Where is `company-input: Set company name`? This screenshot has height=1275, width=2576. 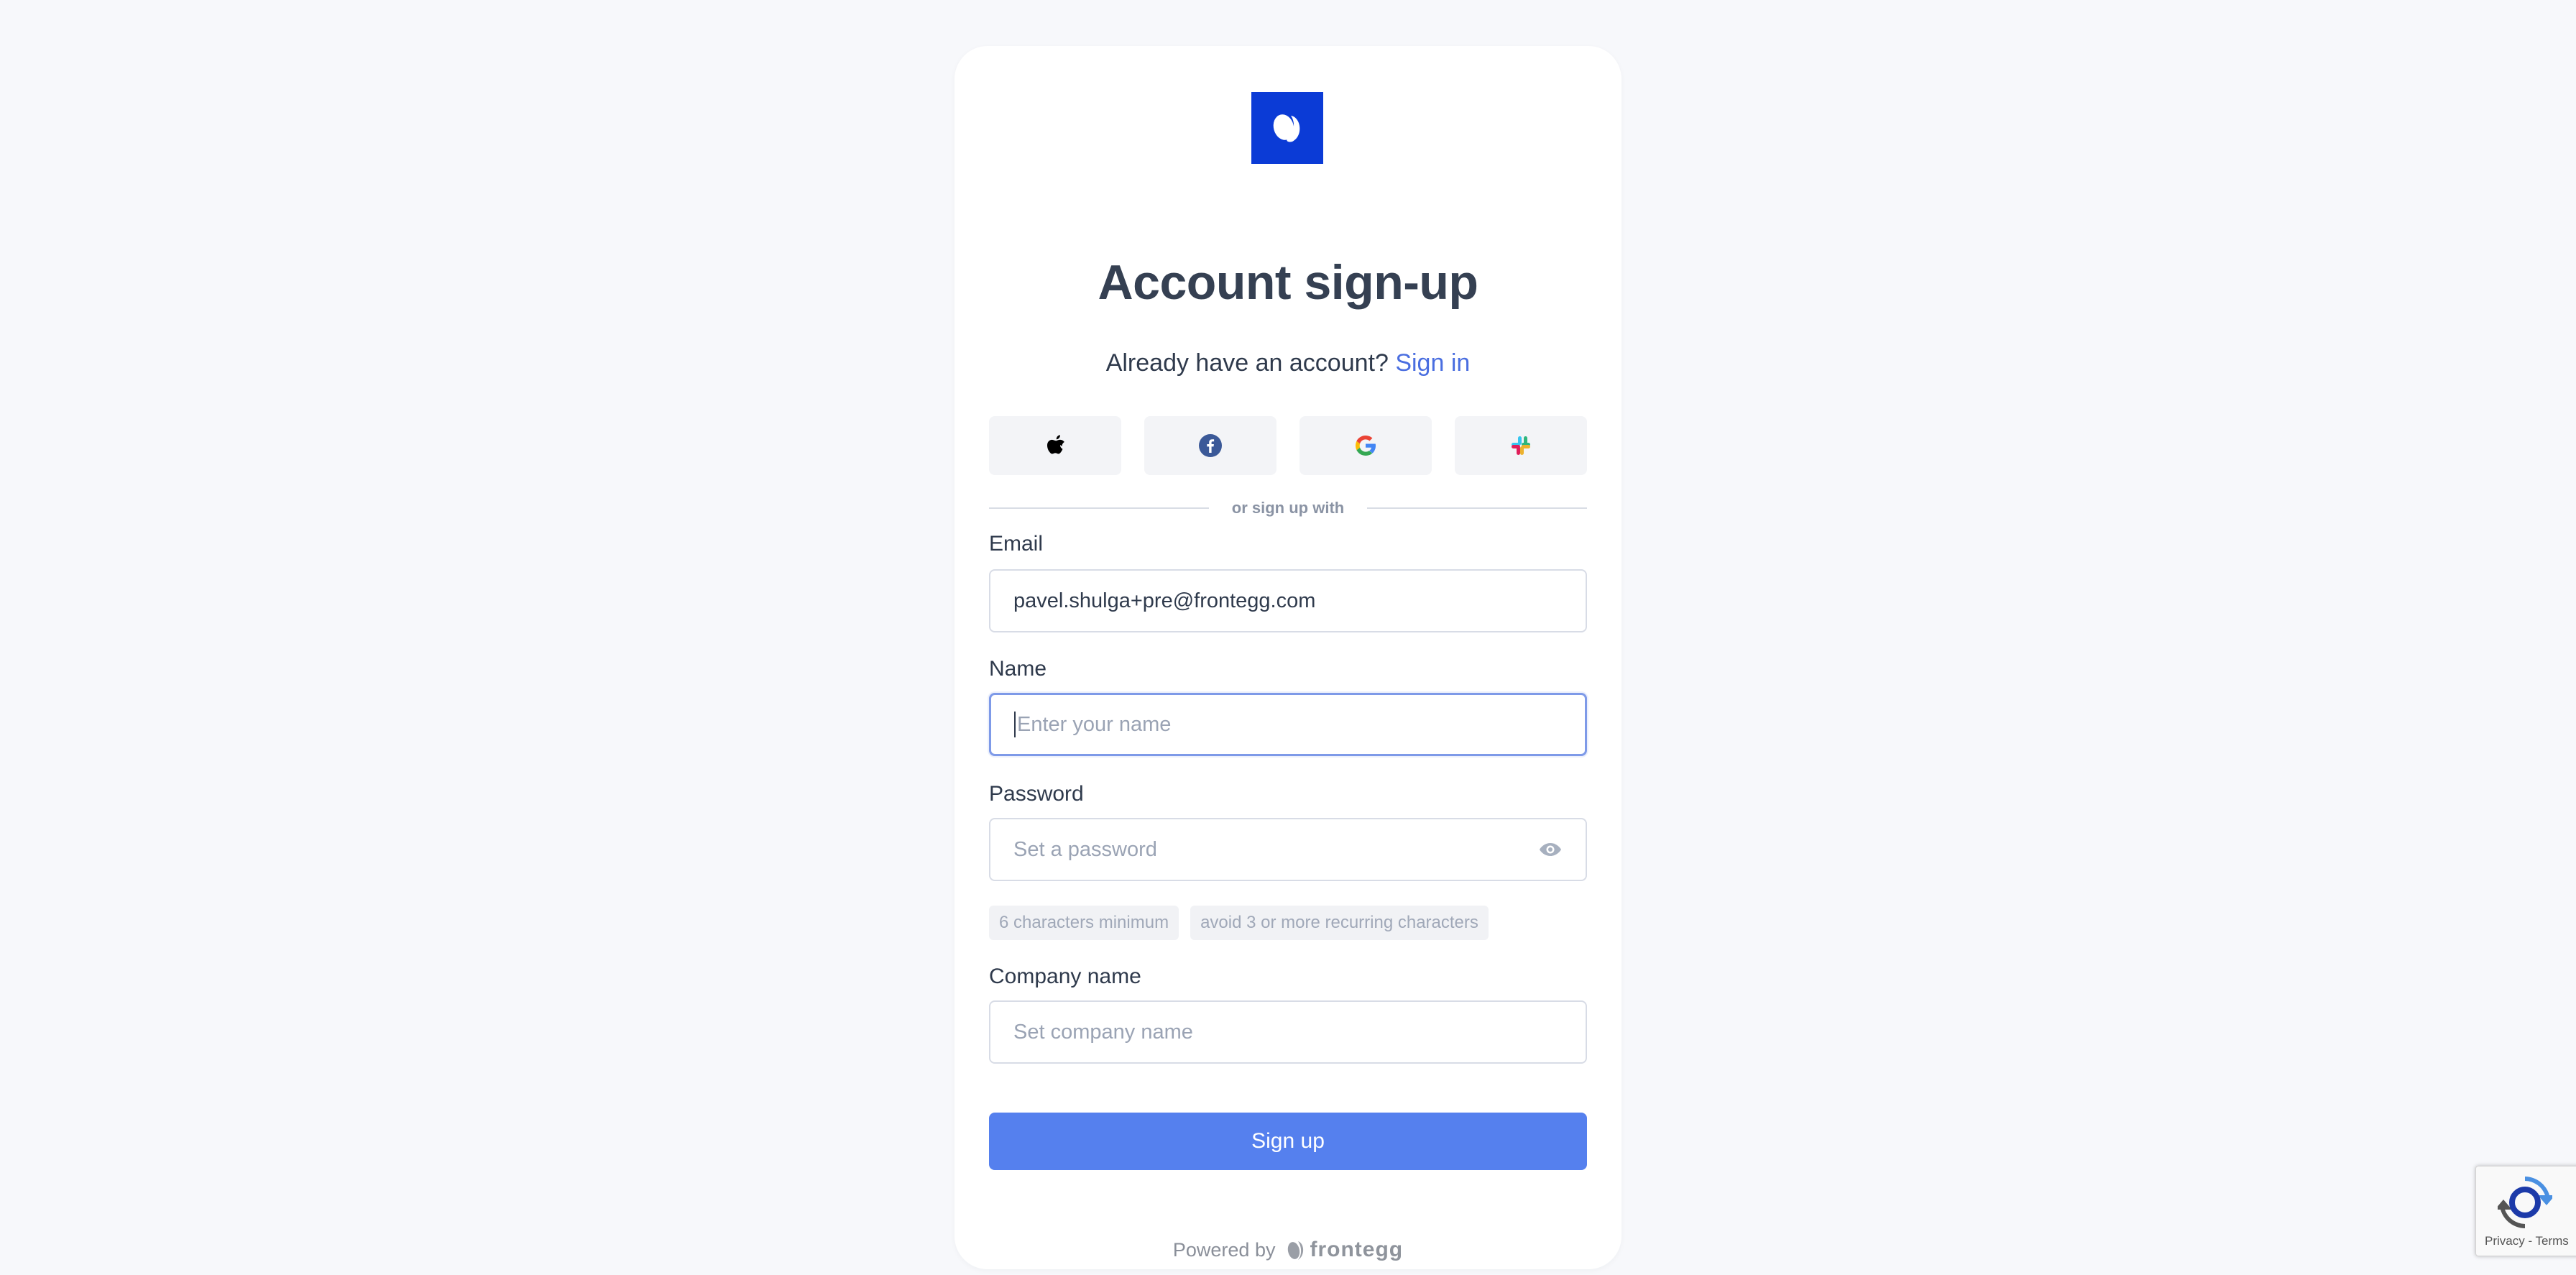 company-input: Set company name is located at coordinates (1288, 1032).